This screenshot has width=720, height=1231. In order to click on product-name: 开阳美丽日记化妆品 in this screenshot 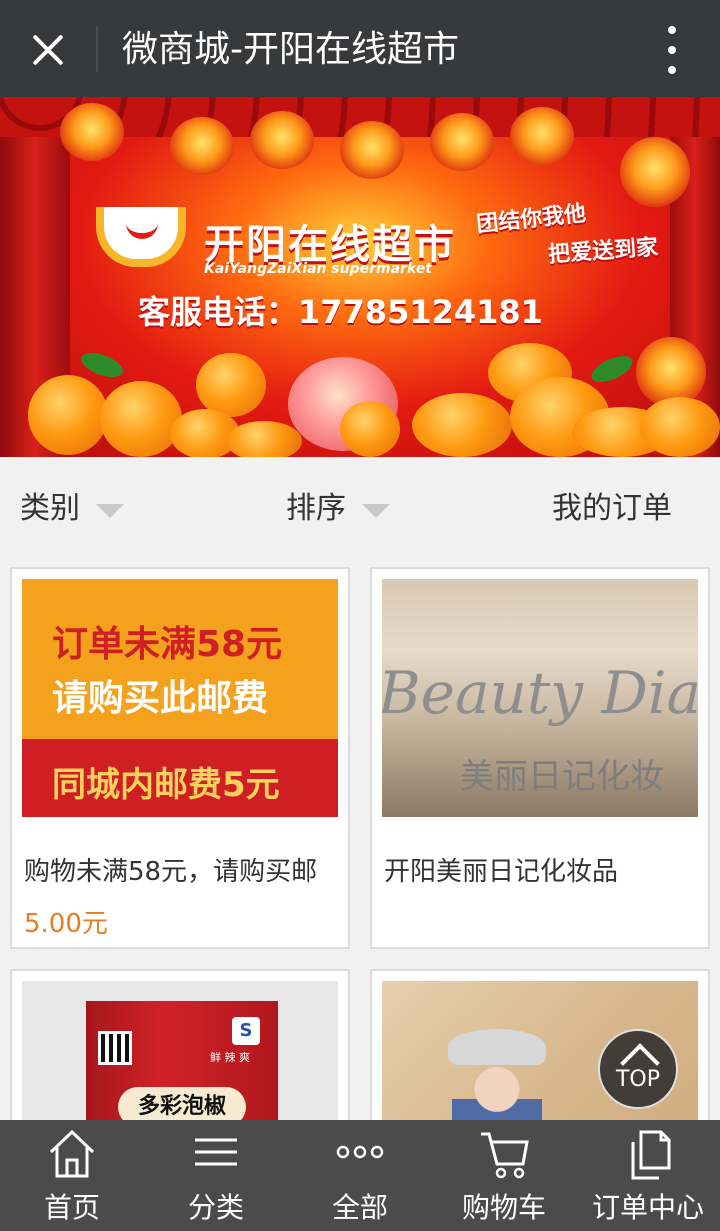, I will do `click(543, 869)`.